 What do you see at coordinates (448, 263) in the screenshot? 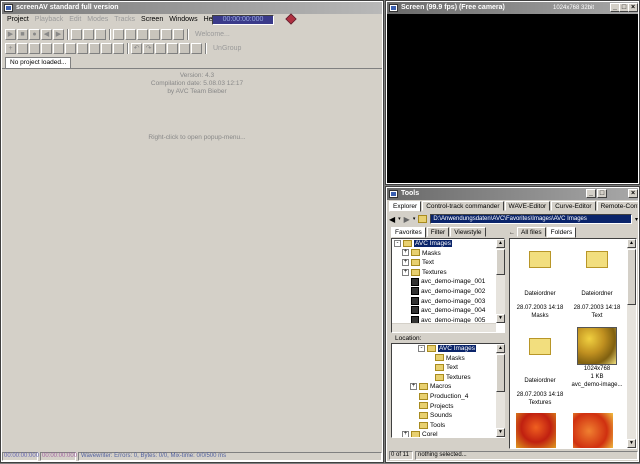
I see `tree-item: + Text` at bounding box center [448, 263].